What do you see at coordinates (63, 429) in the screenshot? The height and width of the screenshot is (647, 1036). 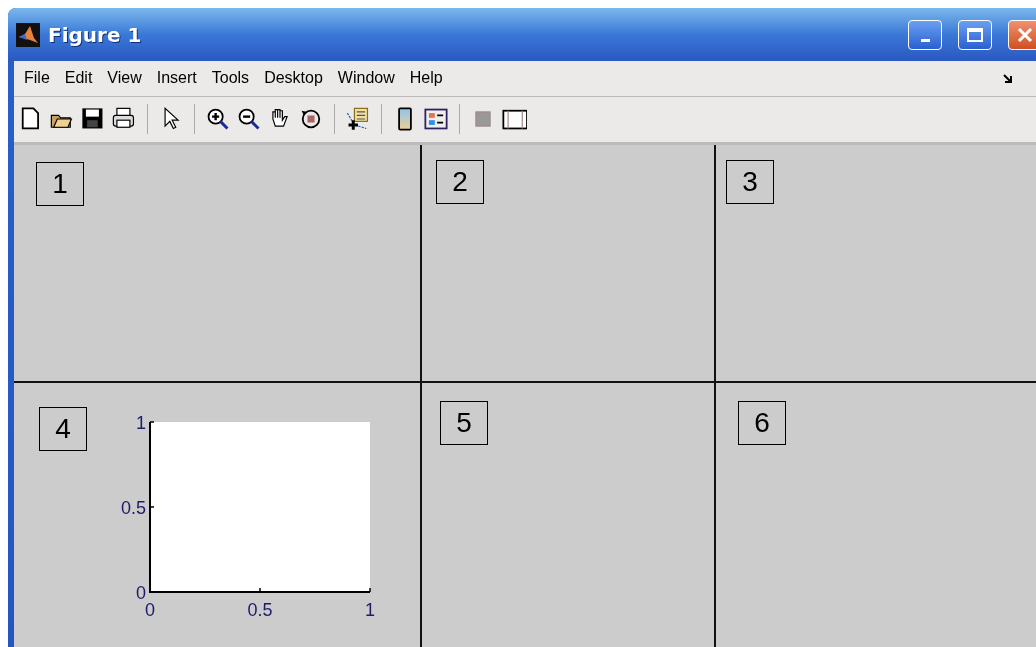 I see `panel-number: 4` at bounding box center [63, 429].